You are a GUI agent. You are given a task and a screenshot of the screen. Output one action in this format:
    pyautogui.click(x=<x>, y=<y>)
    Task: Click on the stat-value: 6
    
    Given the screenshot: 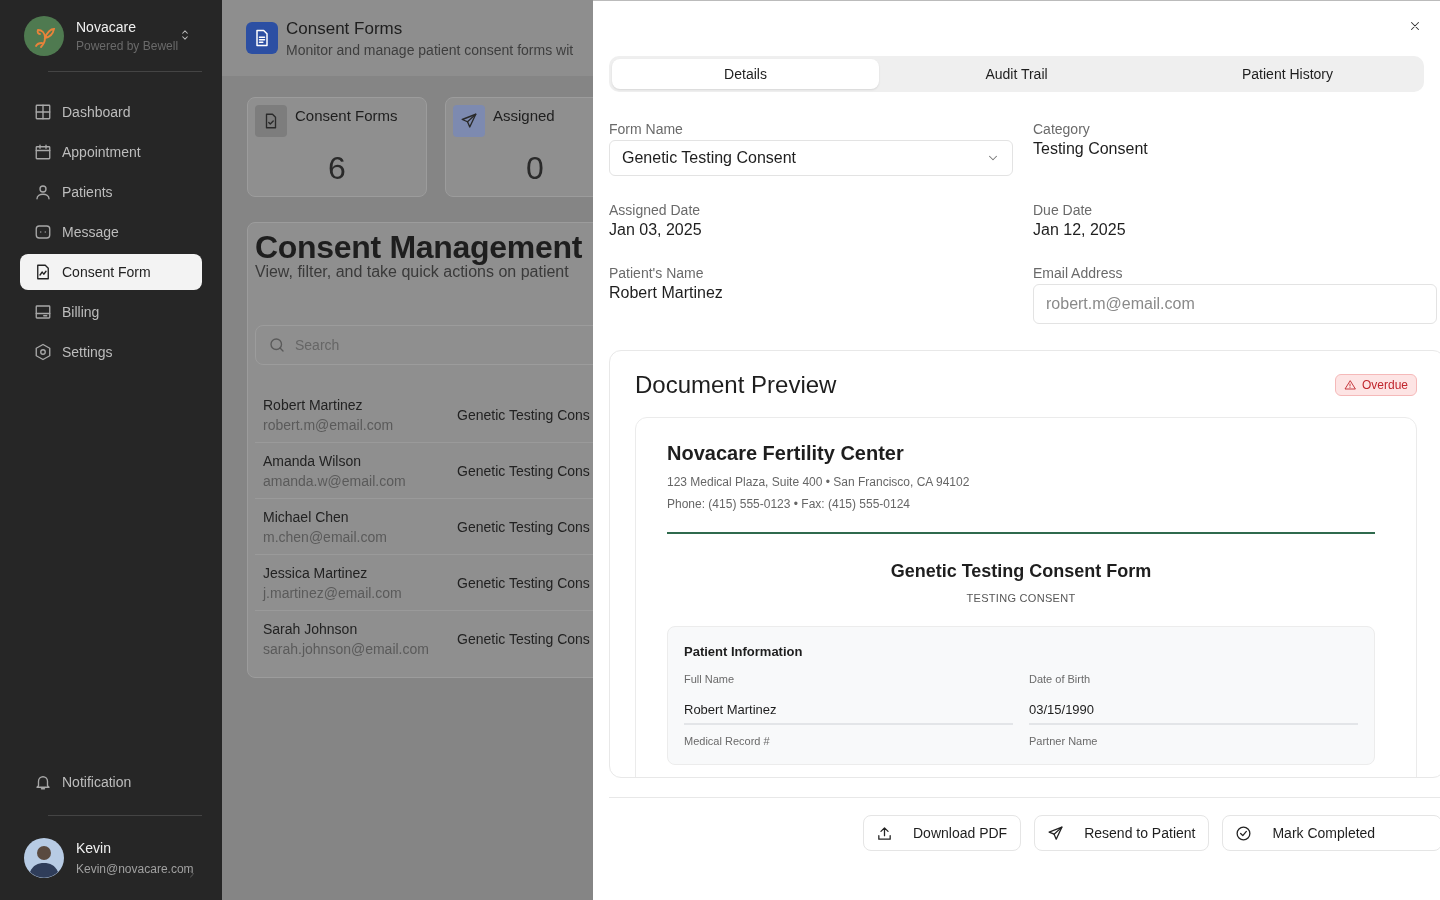 What is the action you would take?
    pyautogui.click(x=337, y=168)
    